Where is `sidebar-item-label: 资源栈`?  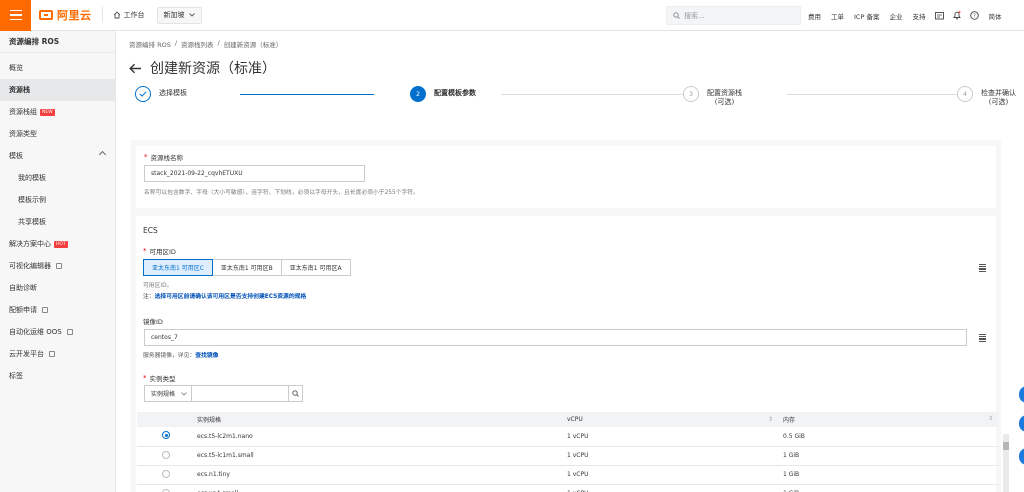 sidebar-item-label: 资源栈 is located at coordinates (19, 90).